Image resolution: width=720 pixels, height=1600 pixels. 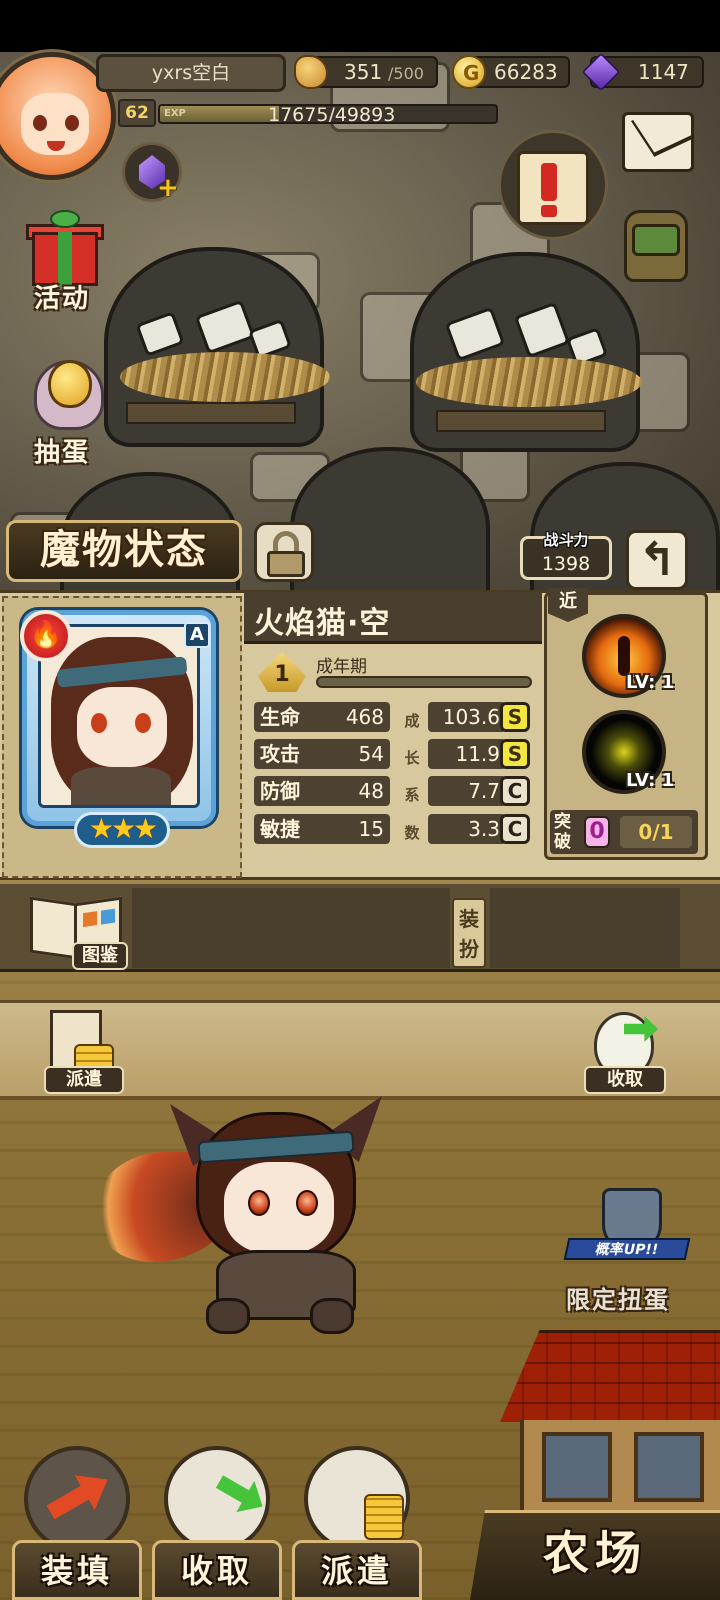 I want to click on stat-name: 生命, so click(x=280, y=717).